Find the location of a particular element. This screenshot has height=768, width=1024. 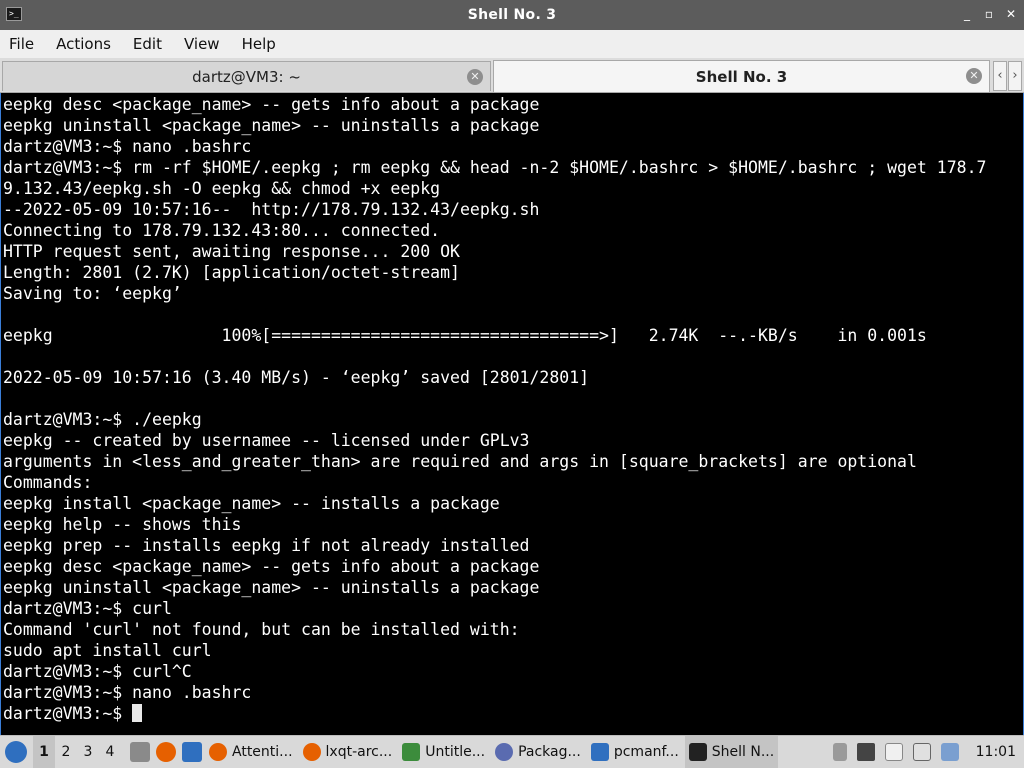

terminal-line: Commands: is located at coordinates (48, 482).